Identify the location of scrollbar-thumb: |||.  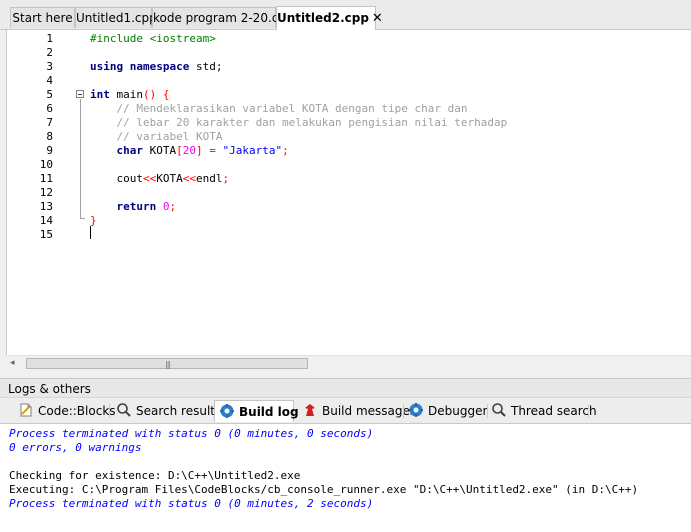
(167, 363).